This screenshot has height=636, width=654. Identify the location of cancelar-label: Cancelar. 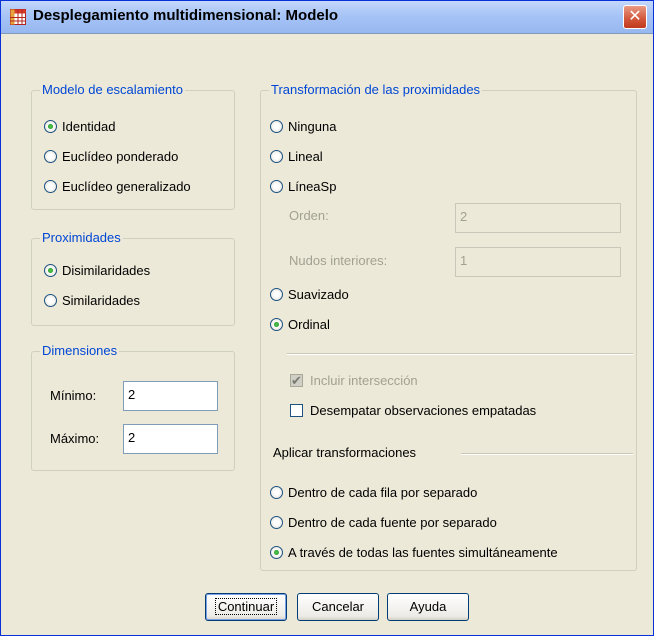
(338, 606).